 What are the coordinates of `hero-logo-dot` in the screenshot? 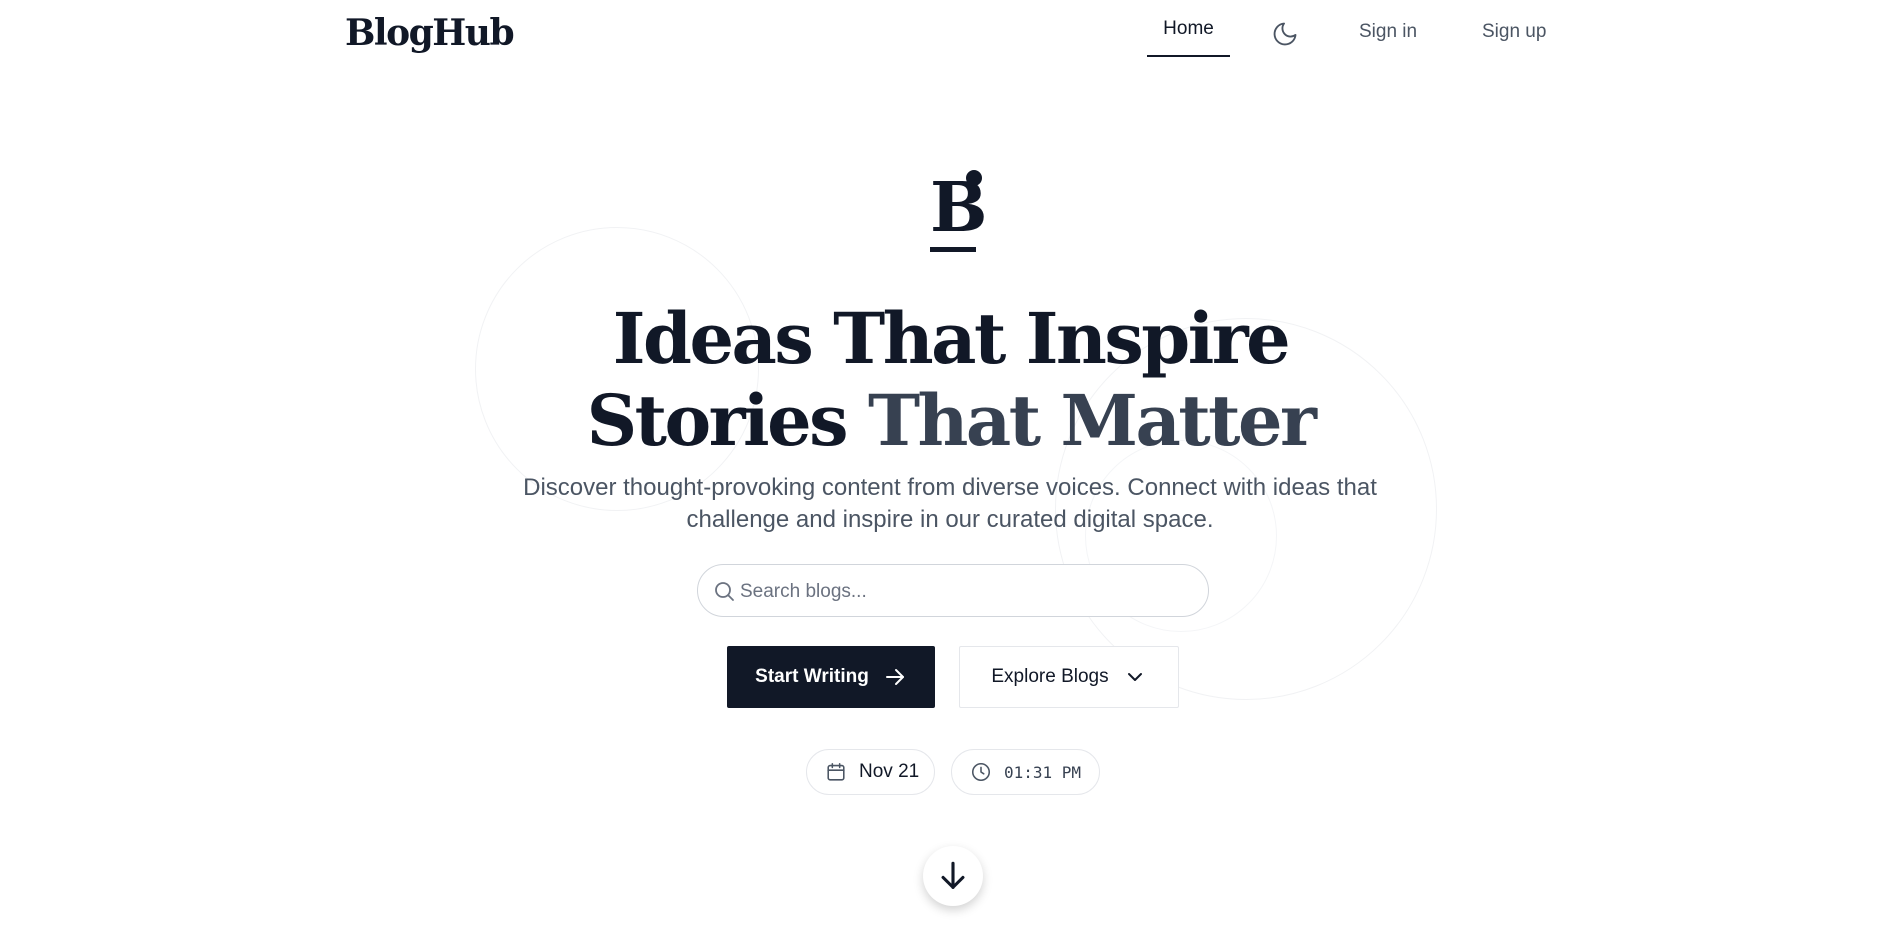 It's located at (974, 178).